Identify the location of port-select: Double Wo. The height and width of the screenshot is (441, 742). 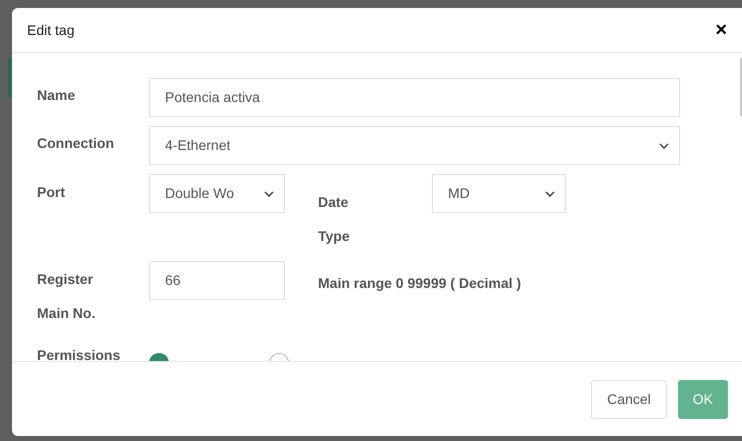
(217, 193).